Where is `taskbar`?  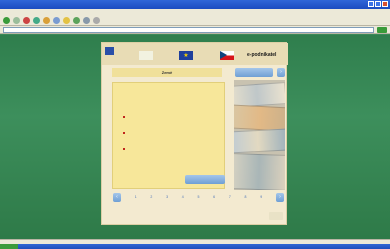 taskbar is located at coordinates (195, 246).